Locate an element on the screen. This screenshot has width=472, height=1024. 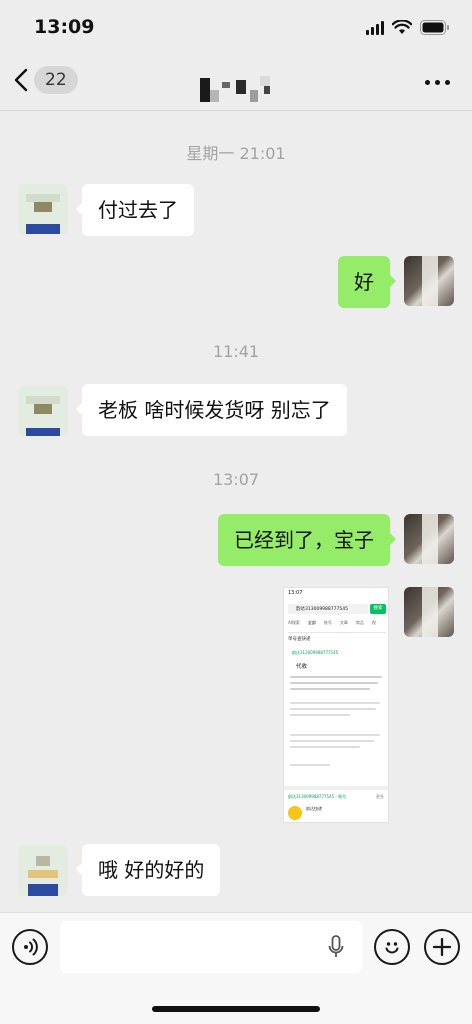
unread-count-badge: 22 is located at coordinates (56, 80).